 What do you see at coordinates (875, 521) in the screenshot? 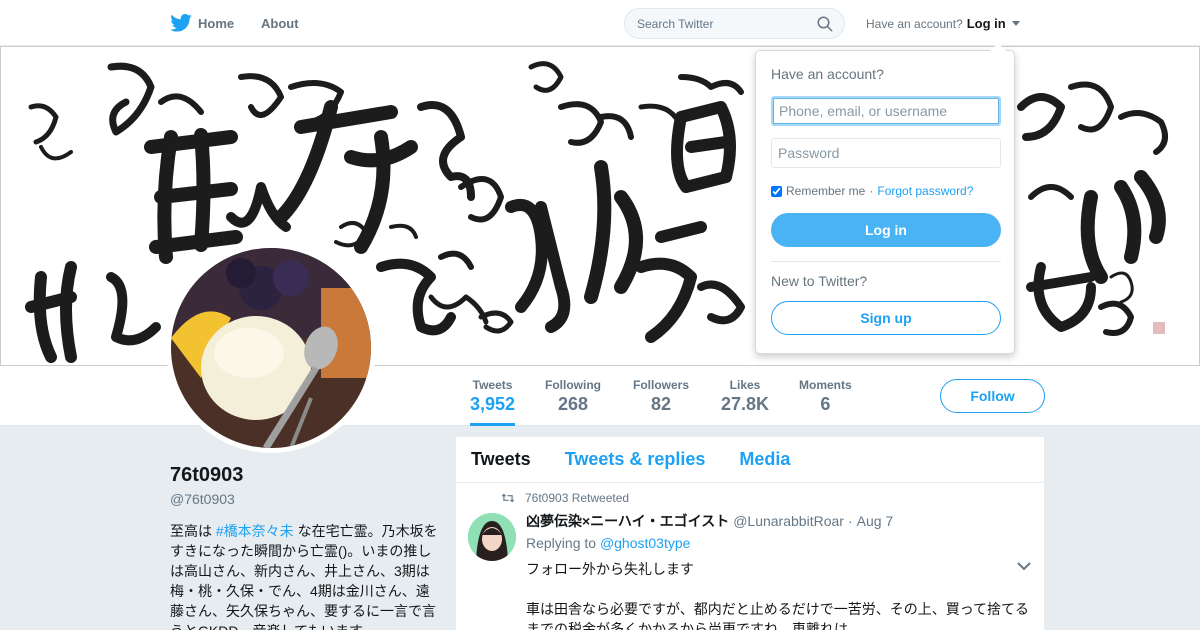
I see `tweet-date: Aug 7` at bounding box center [875, 521].